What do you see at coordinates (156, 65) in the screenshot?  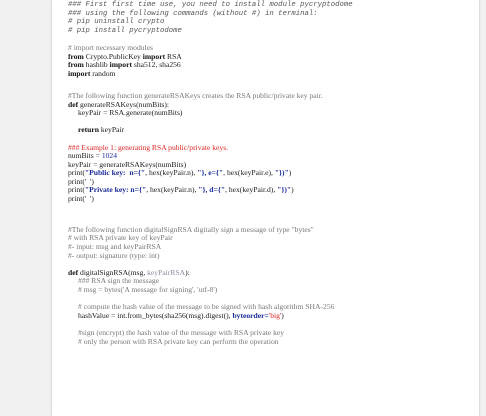 I see `import-name: sha512, sha256` at bounding box center [156, 65].